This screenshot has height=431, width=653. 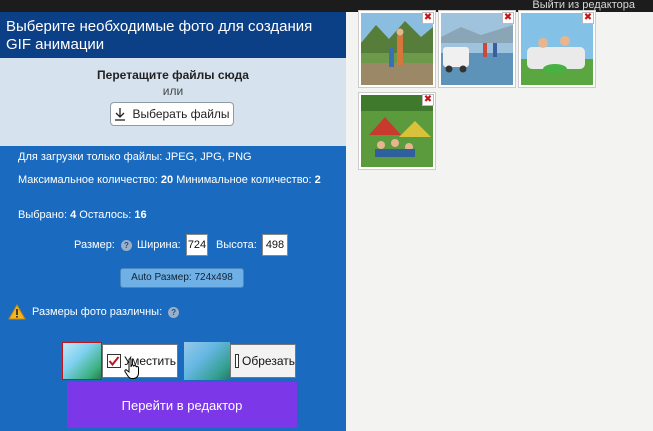 I want to click on height-label: Высота:, so click(x=236, y=245).